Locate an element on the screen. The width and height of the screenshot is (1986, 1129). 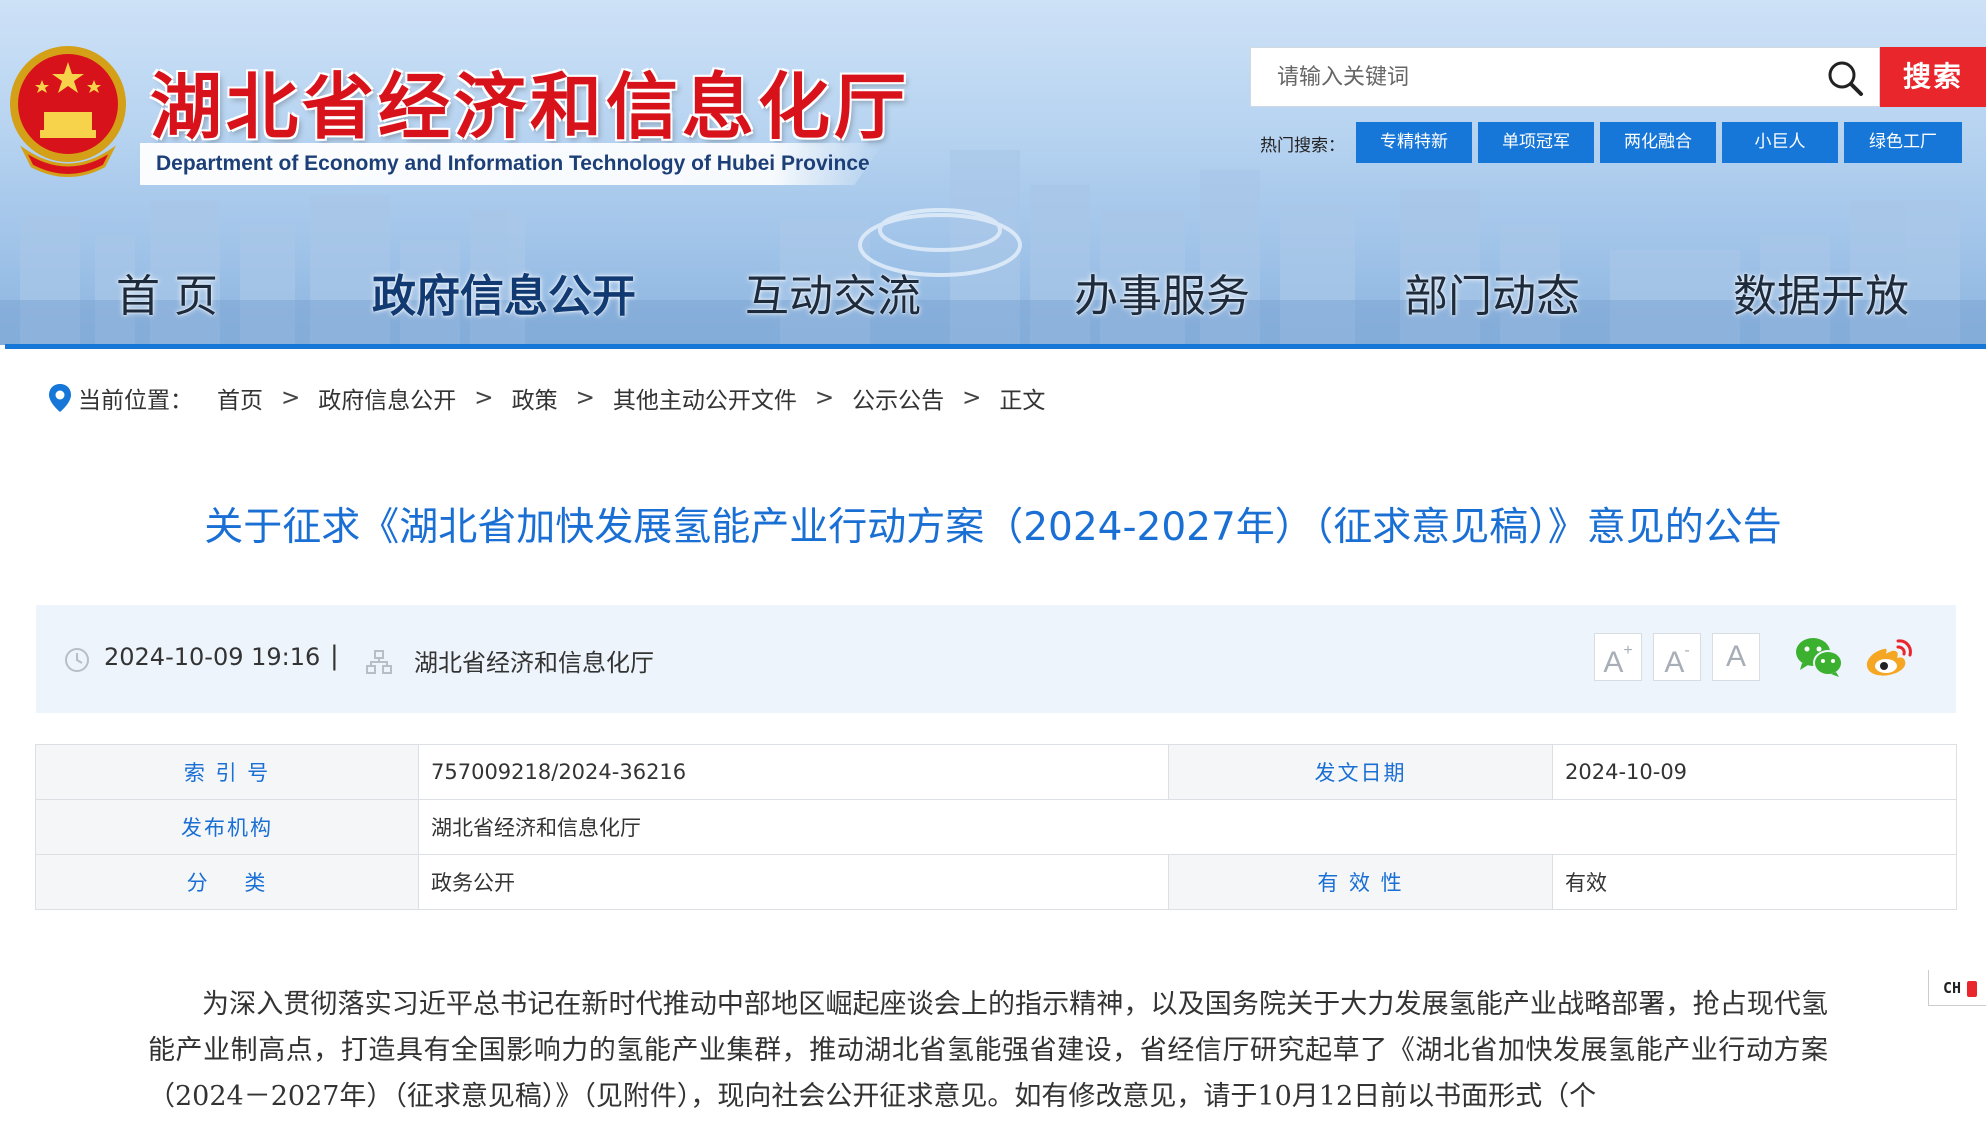
issuing-org-value: 湖北省经济和信息化厅 is located at coordinates (1187, 827).